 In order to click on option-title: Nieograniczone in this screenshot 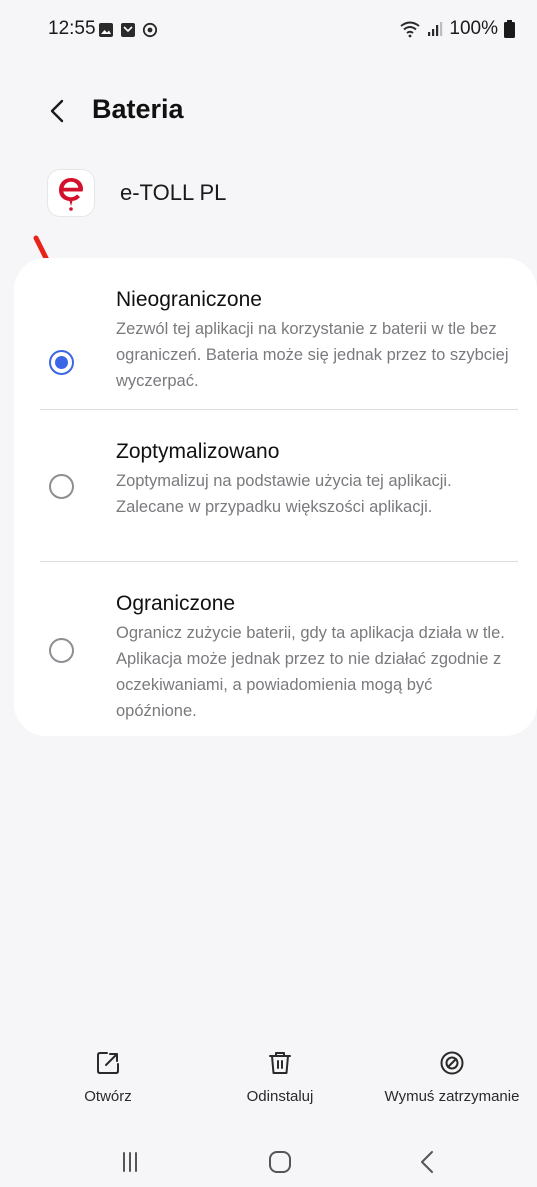, I will do `click(189, 299)`.